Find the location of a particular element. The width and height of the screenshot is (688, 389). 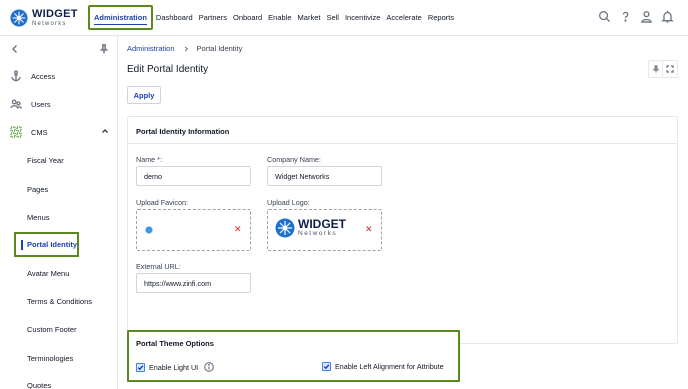

logo-preview-subtitle: Networks is located at coordinates (318, 234).